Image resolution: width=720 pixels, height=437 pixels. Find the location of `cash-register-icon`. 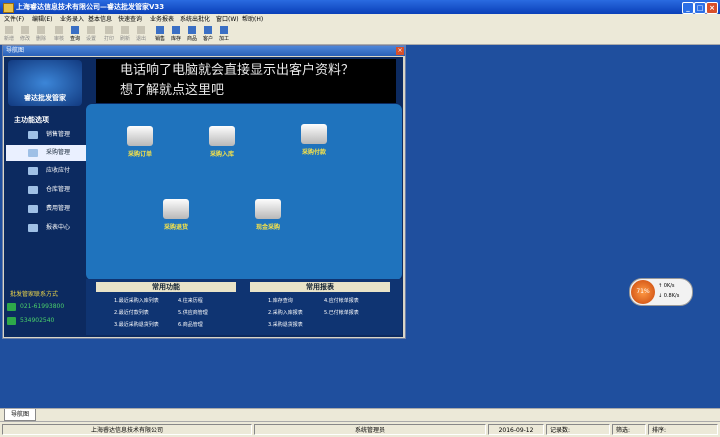

cash-register-icon is located at coordinates (268, 209).